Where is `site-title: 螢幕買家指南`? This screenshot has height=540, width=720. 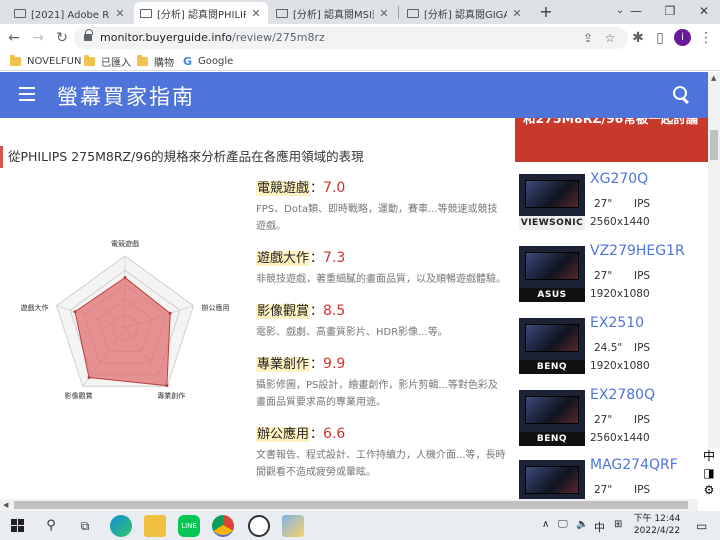 site-title: 螢幕買家指南 is located at coordinates (126, 96).